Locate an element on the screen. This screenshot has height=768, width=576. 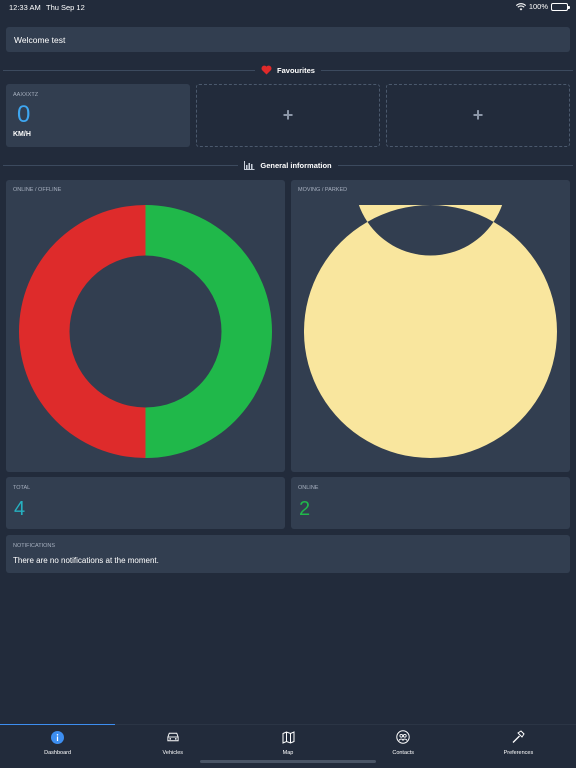
tab-label: Vehicles is located at coordinates (173, 753).